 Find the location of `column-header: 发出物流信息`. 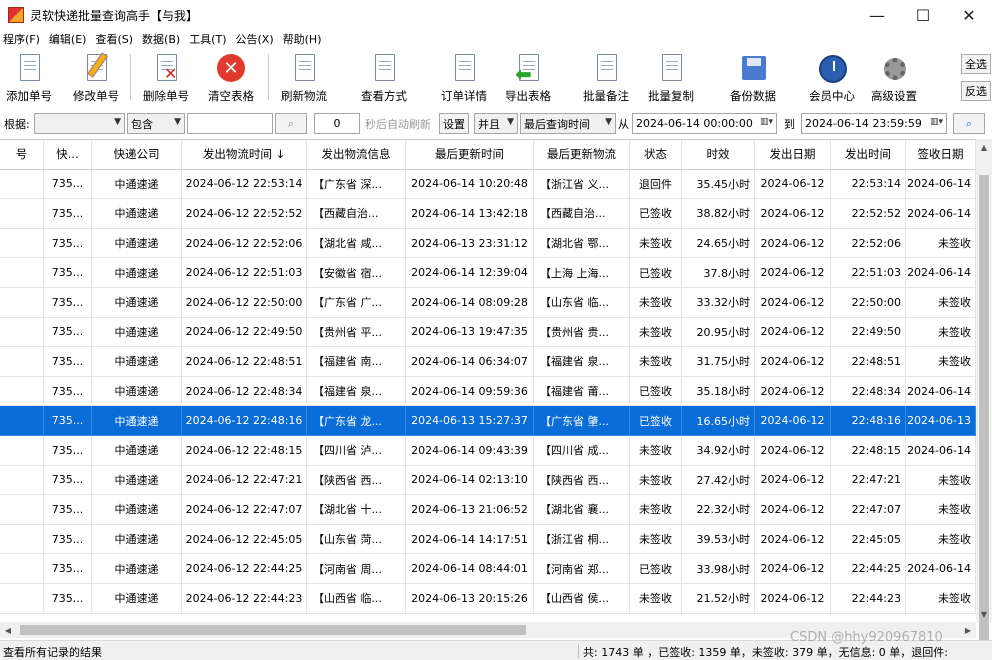

column-header: 发出物流信息 is located at coordinates (356, 155).